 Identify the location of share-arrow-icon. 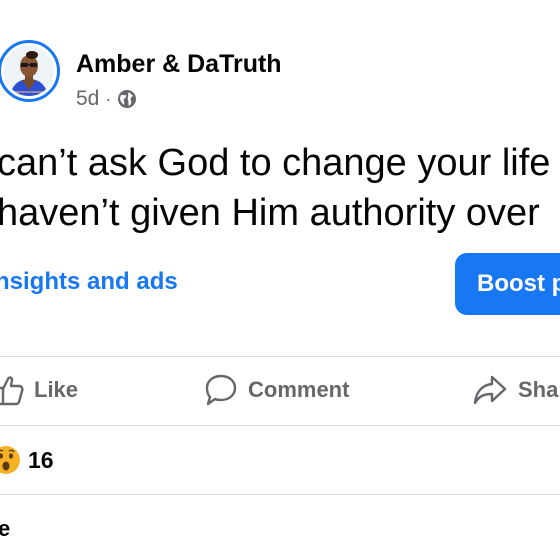
(490, 390).